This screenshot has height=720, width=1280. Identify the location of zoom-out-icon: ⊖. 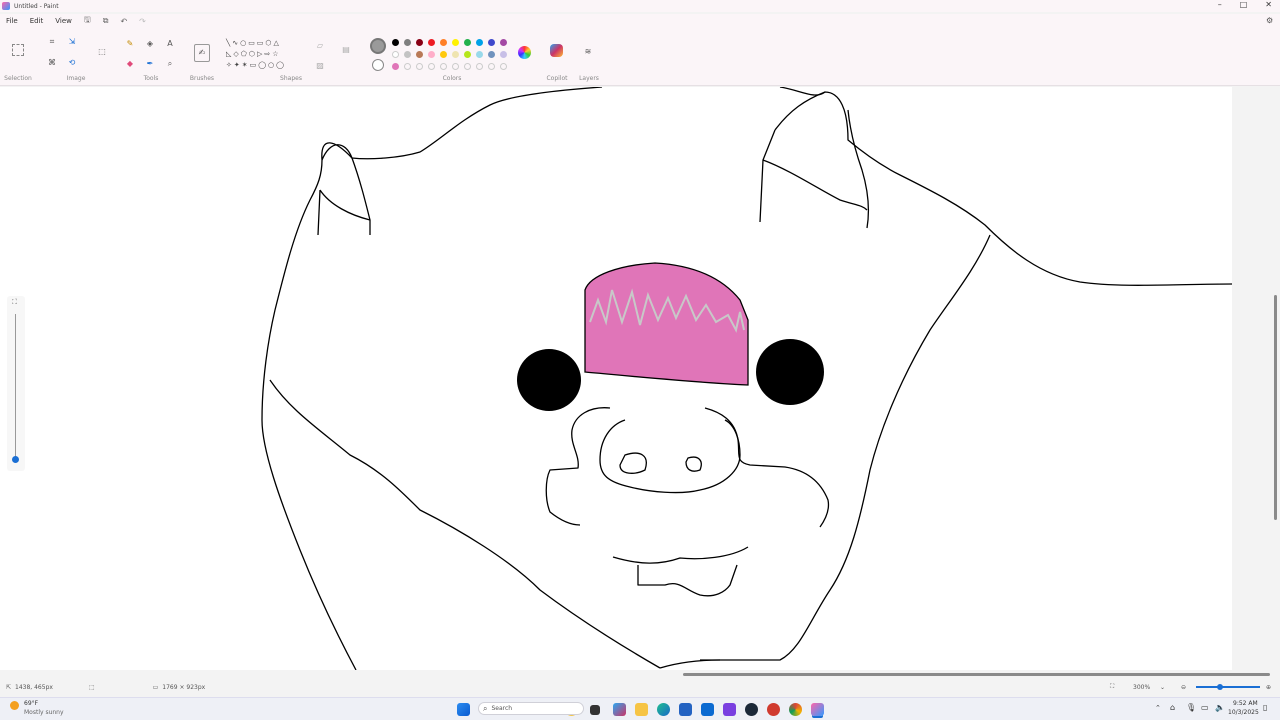
(1183, 687).